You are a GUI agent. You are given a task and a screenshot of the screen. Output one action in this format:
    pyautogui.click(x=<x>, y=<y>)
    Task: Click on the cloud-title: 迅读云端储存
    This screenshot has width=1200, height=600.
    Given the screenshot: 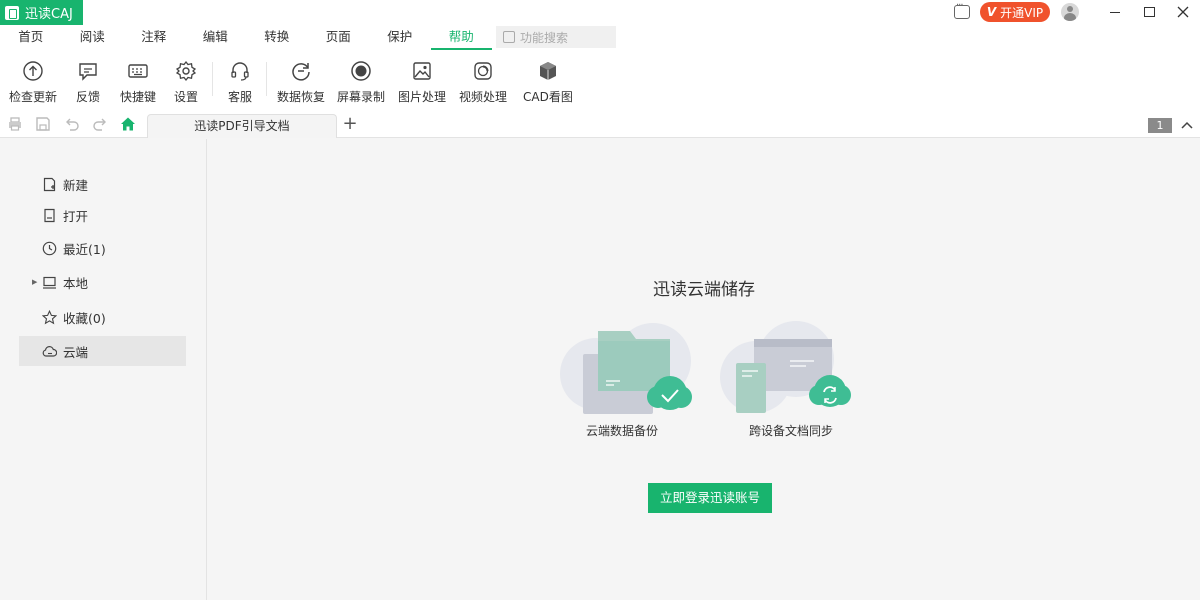 What is the action you would take?
    pyautogui.click(x=704, y=290)
    